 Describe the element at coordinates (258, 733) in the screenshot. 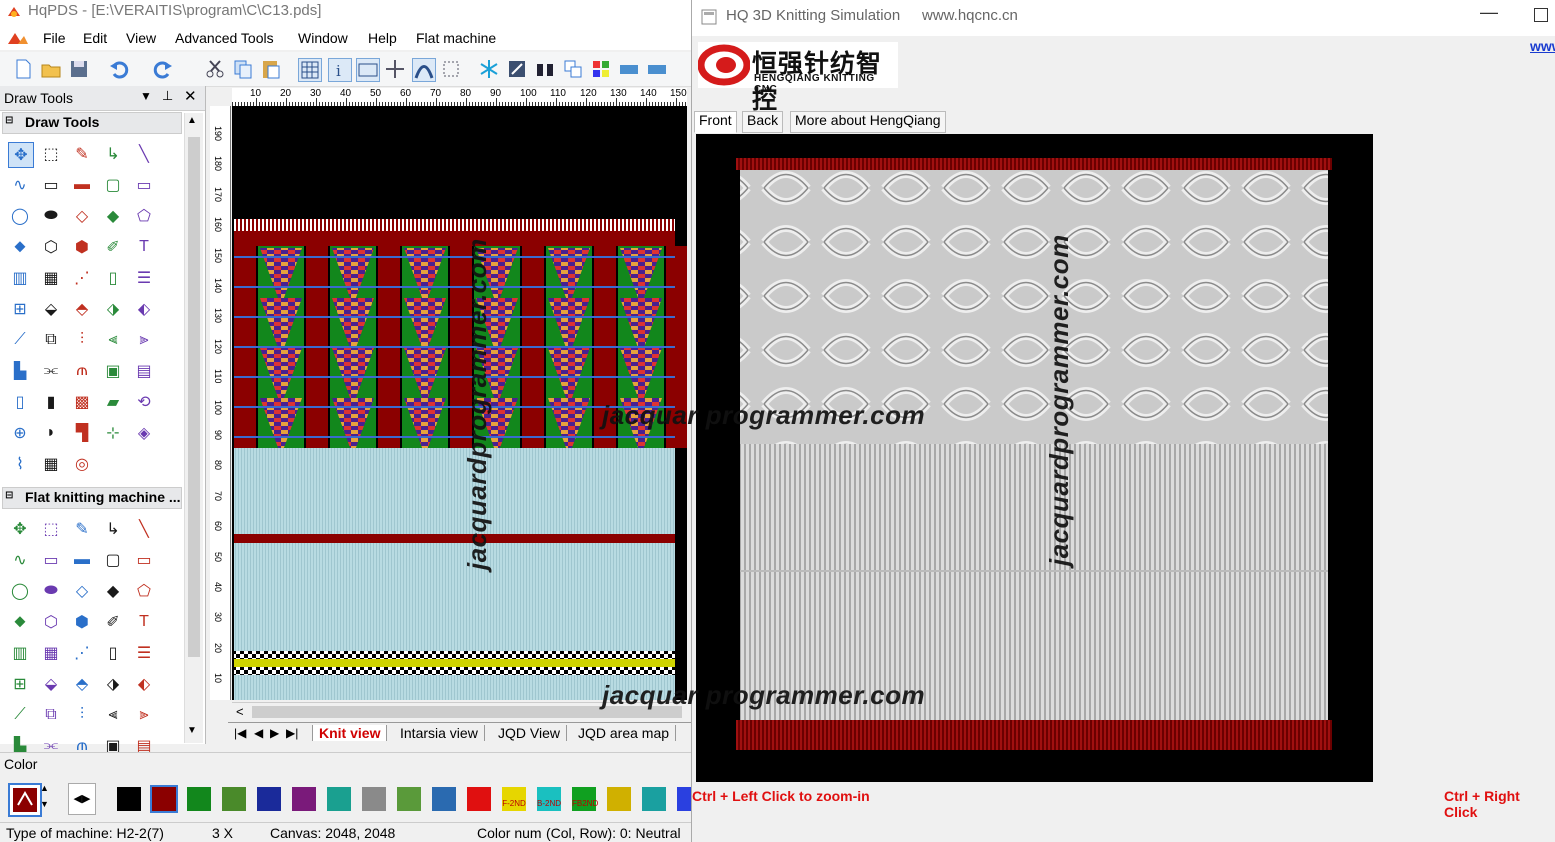

I see `prev-tab-icon: ◀` at that location.